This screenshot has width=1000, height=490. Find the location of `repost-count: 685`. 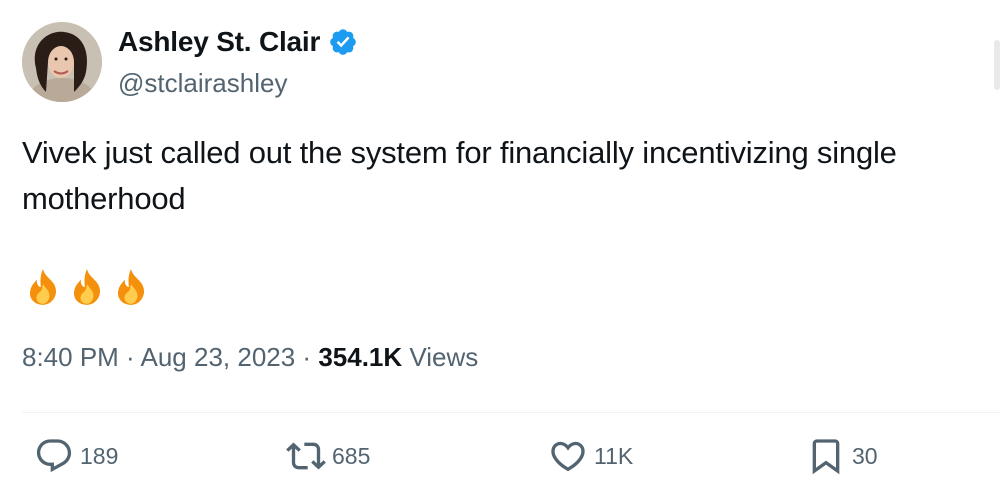

repost-count: 685 is located at coordinates (351, 455).